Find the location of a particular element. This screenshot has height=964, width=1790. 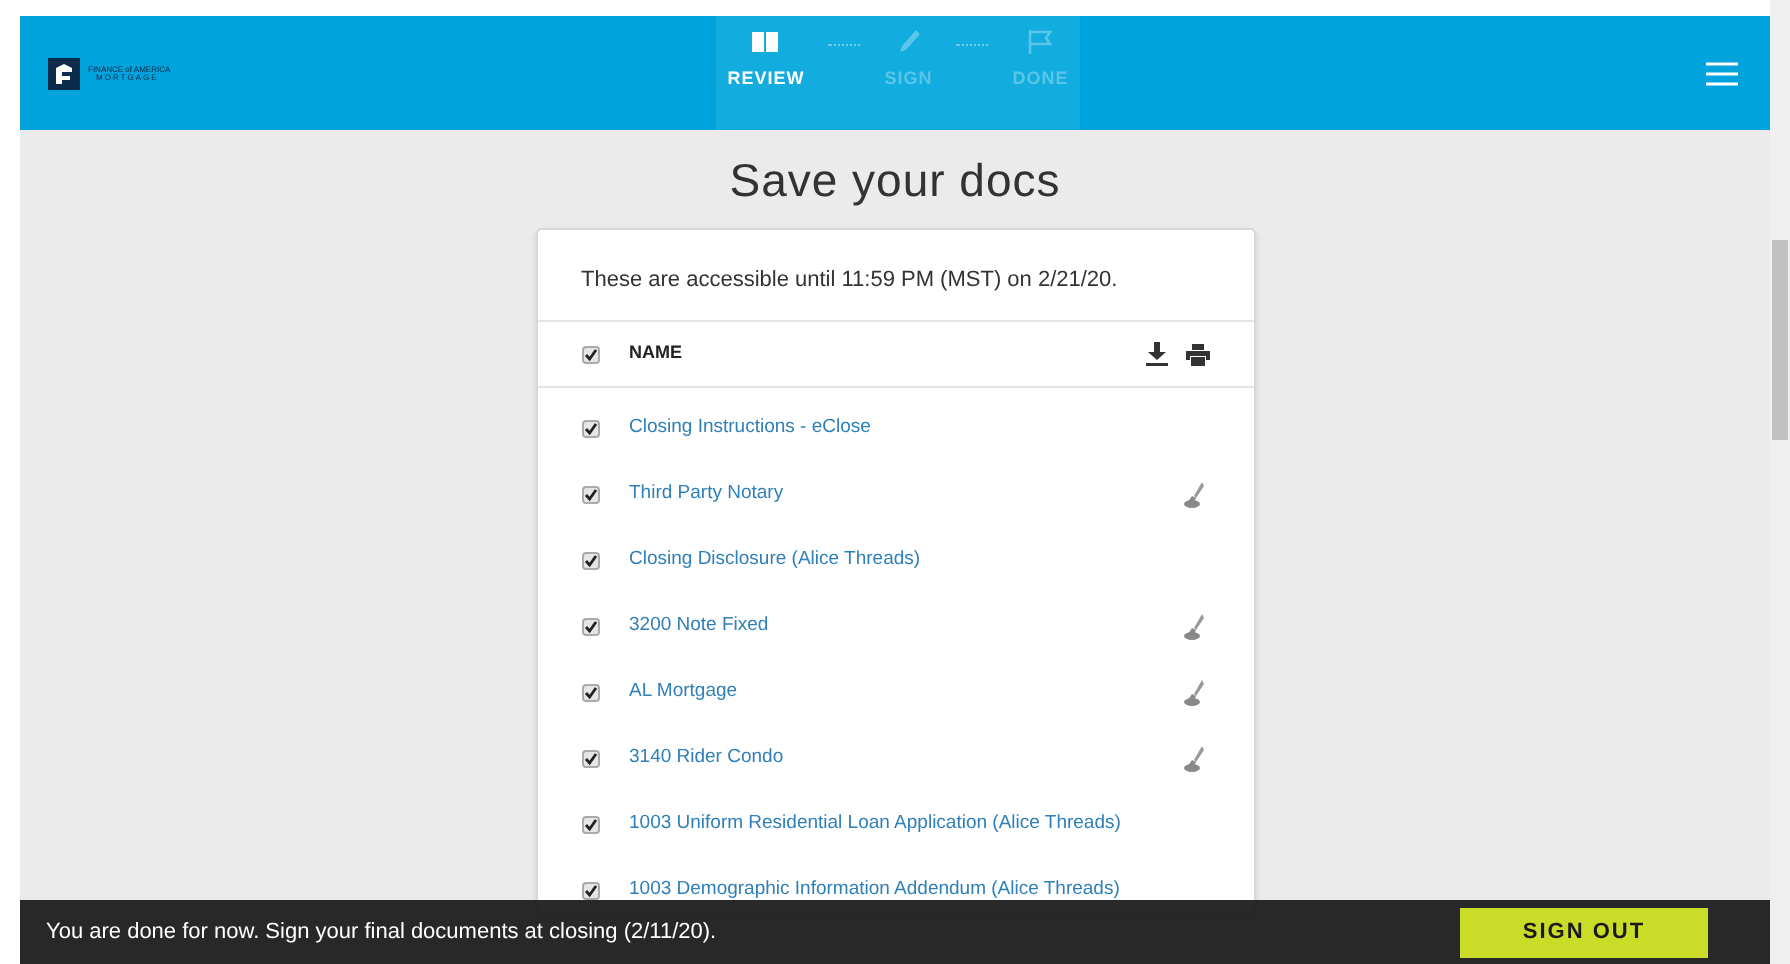

flag-icon is located at coordinates (1040, 42).